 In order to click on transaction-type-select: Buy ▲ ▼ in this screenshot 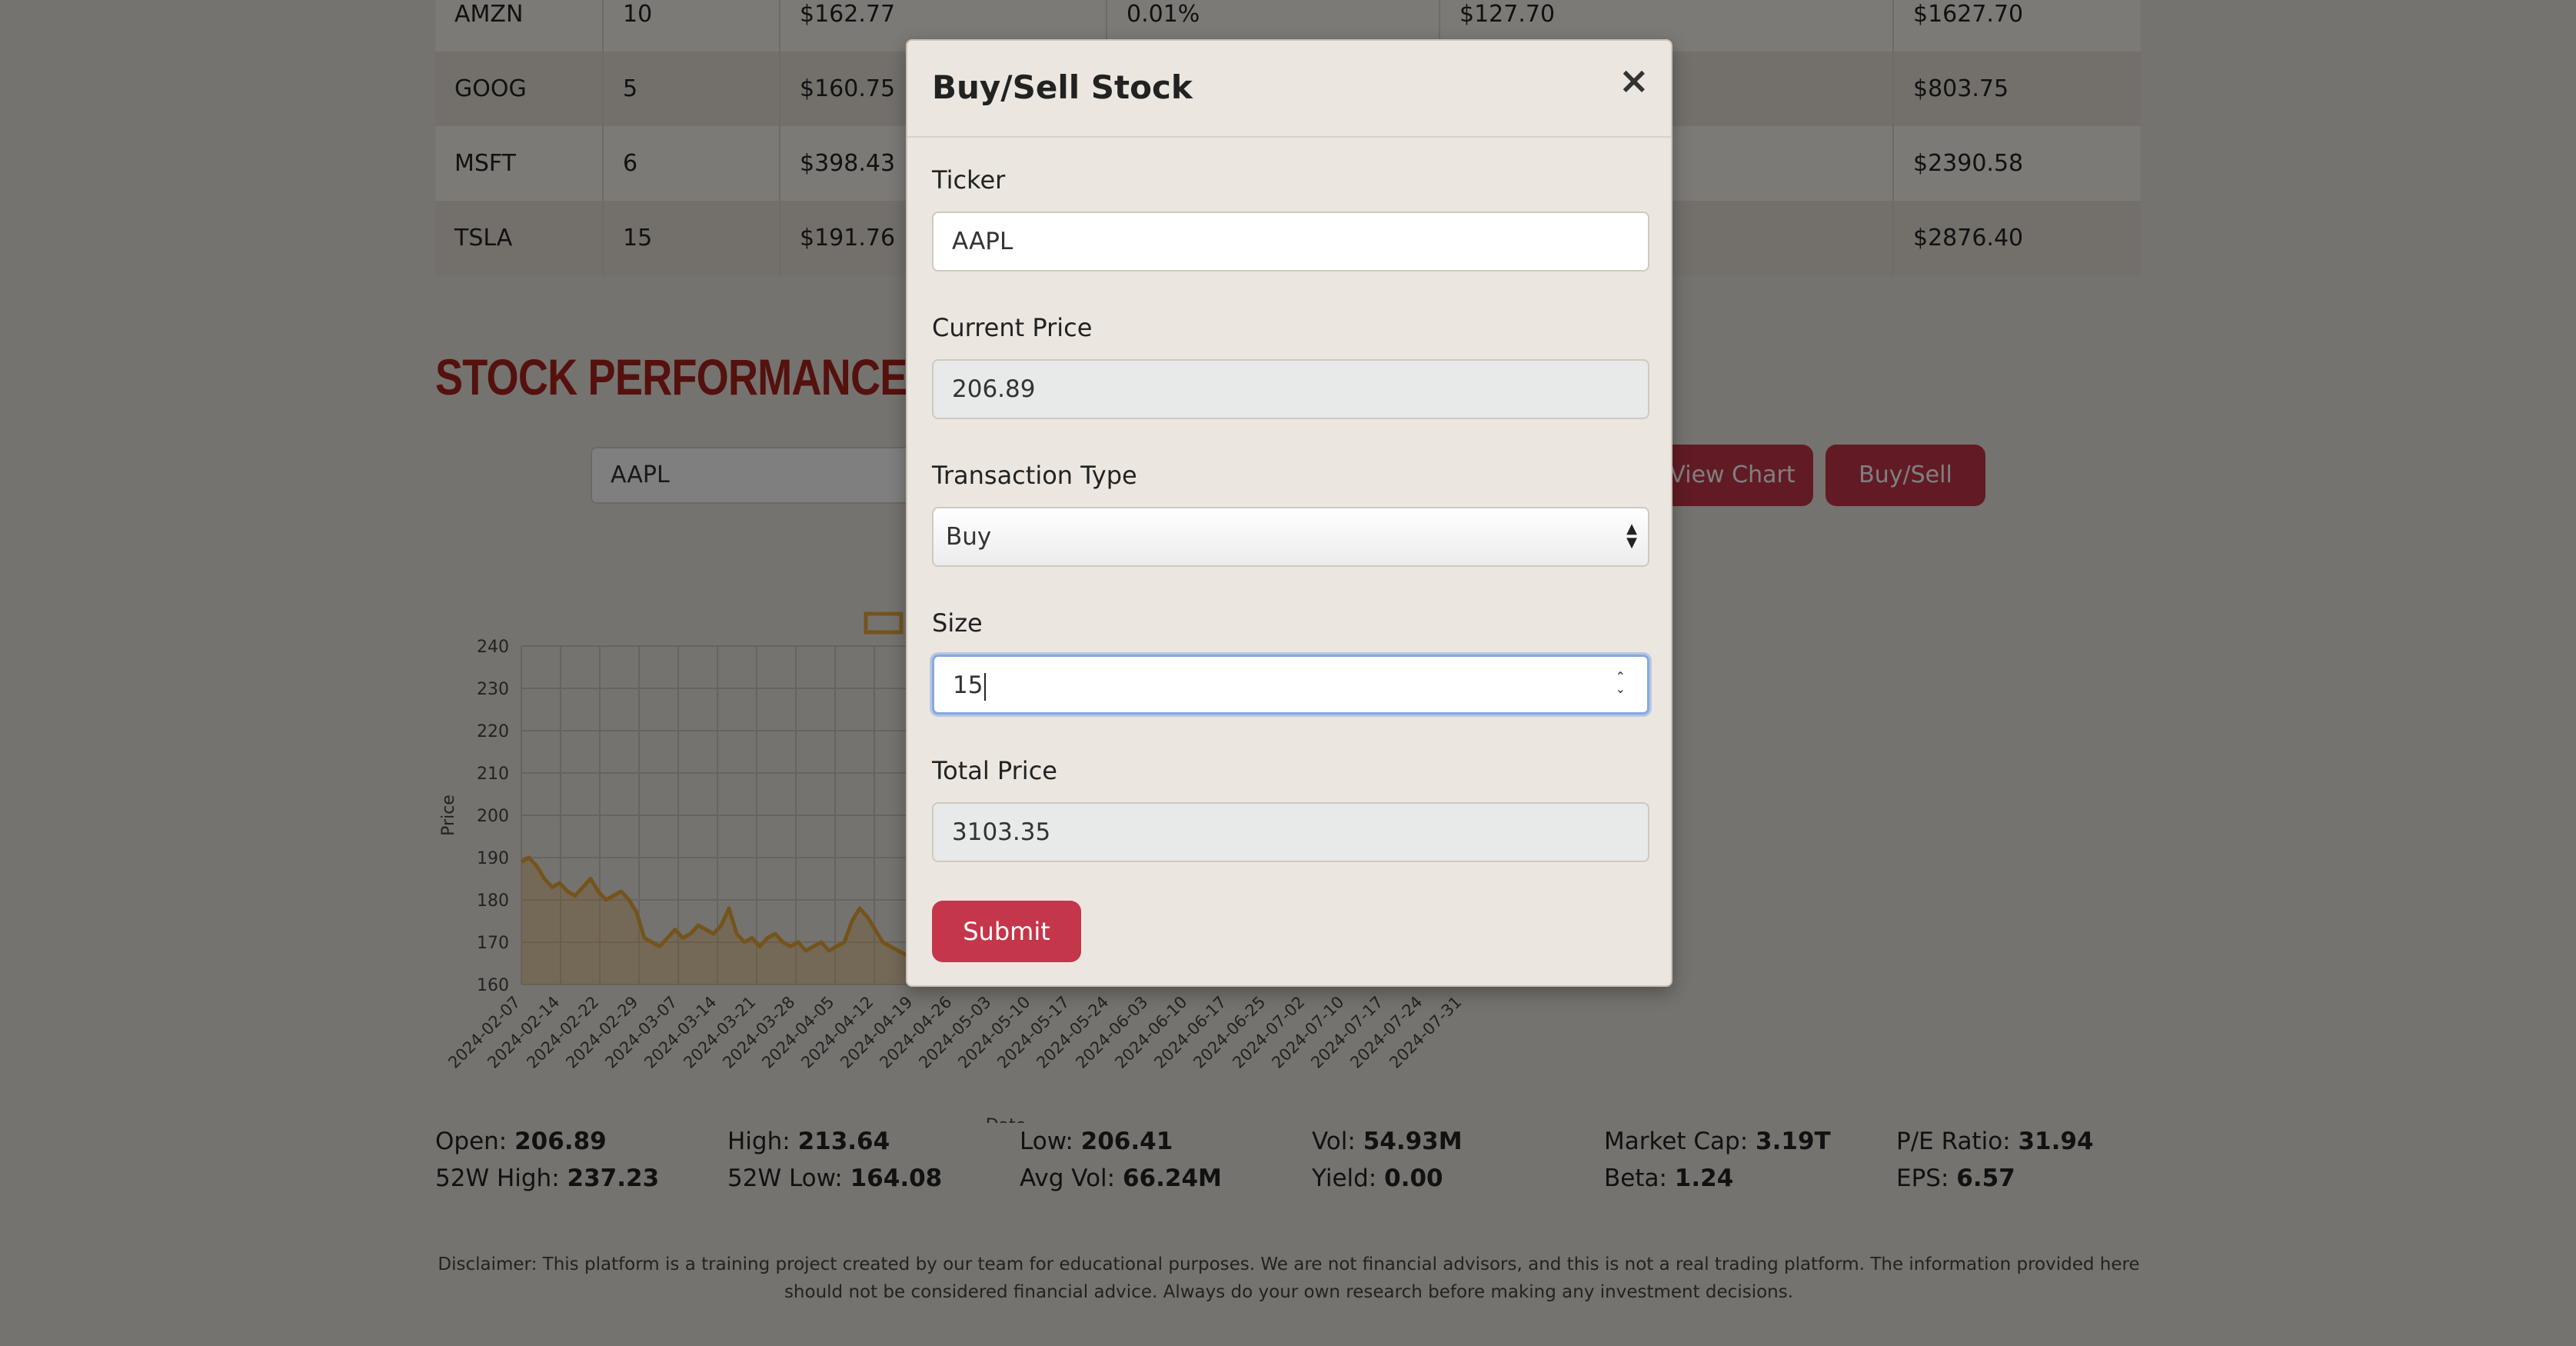, I will do `click(1290, 537)`.